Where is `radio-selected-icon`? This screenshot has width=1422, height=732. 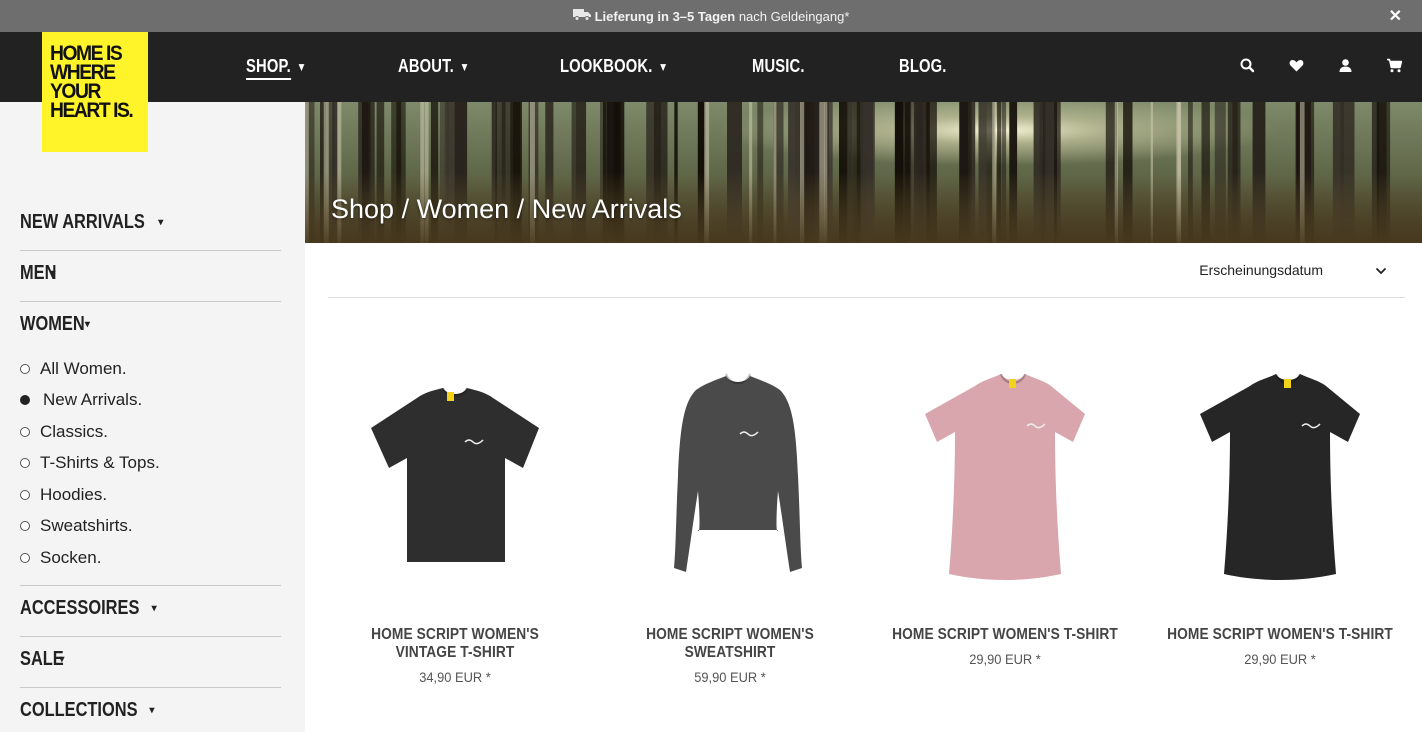
radio-selected-icon is located at coordinates (25, 400).